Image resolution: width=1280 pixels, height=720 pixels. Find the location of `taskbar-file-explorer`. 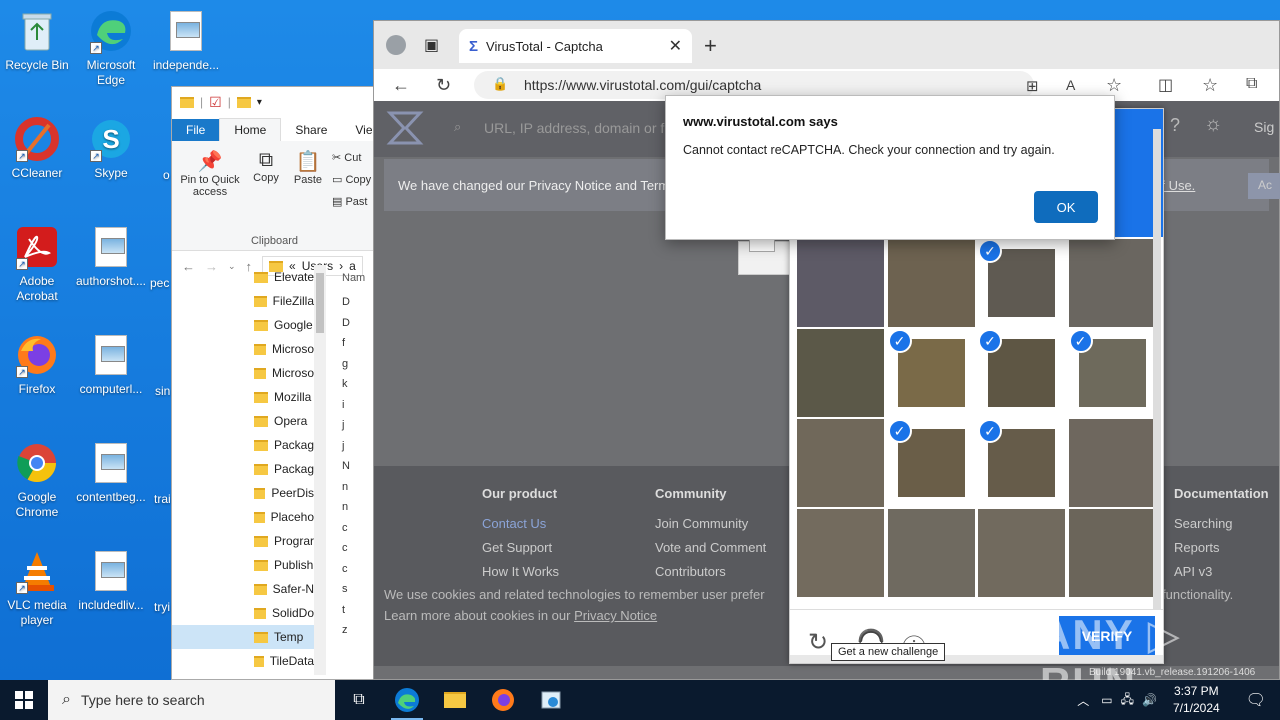

taskbar-file-explorer is located at coordinates (455, 700).